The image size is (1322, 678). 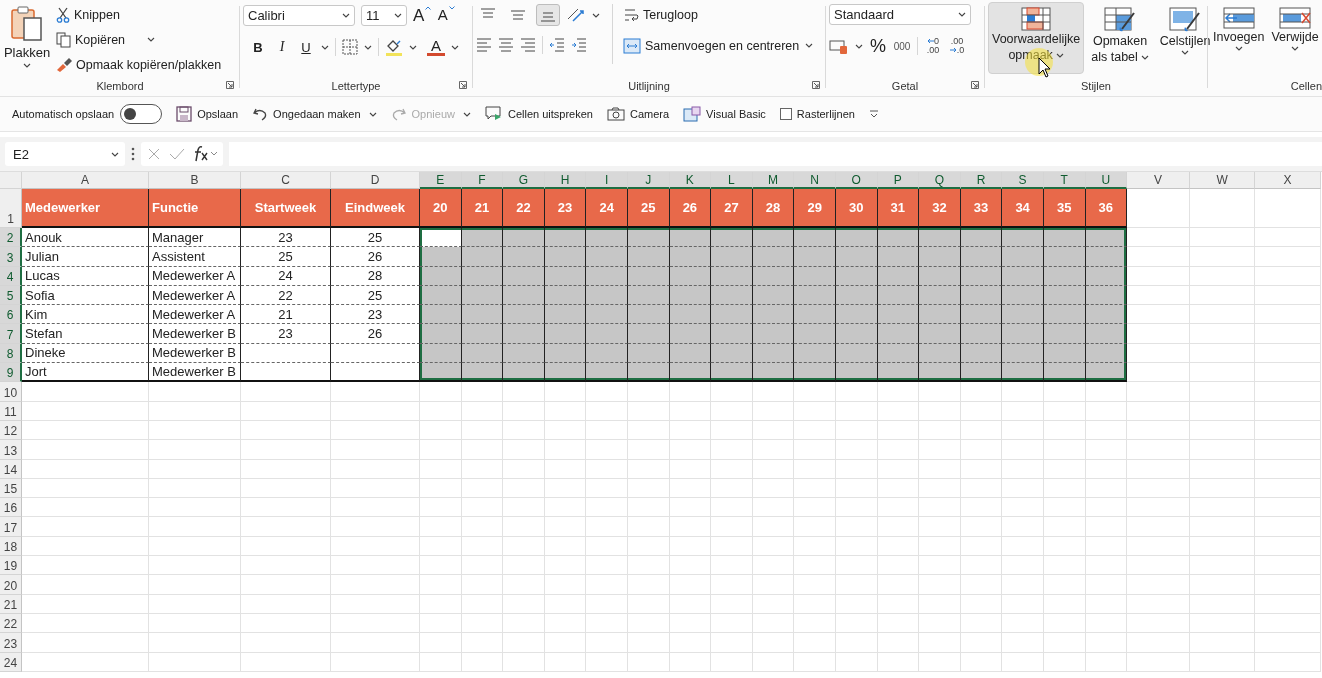 I want to click on borders-icon, so click(x=350, y=47).